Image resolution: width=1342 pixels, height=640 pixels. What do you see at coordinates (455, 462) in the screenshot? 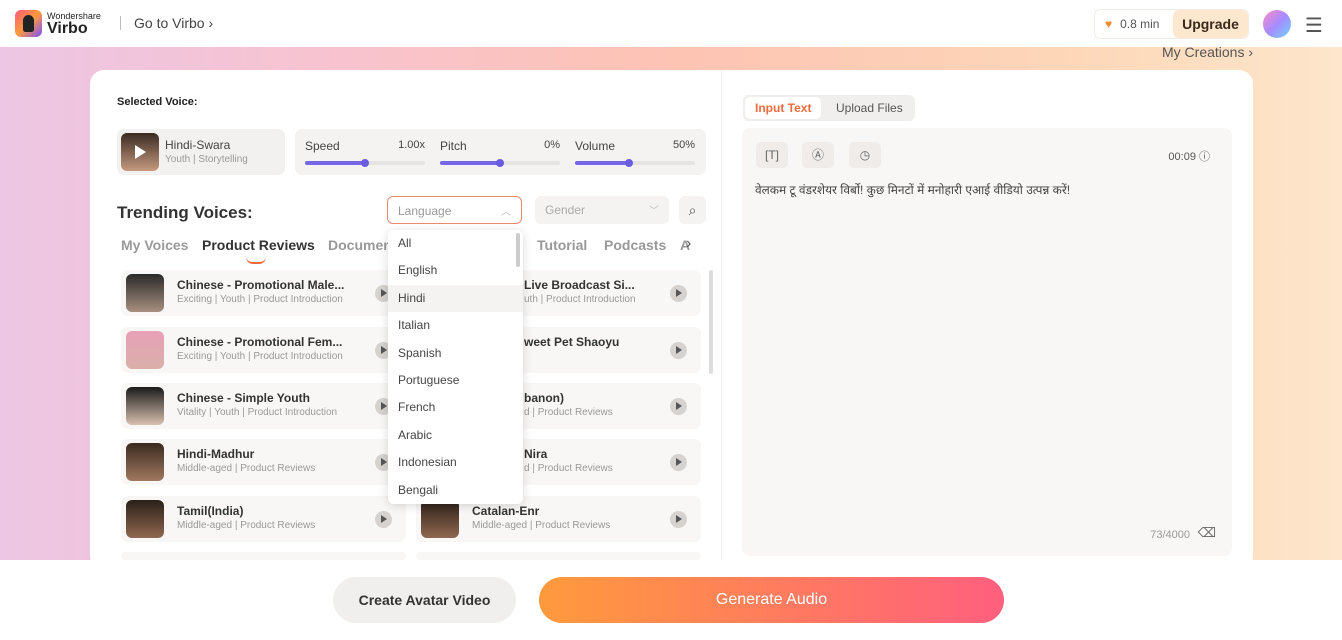
I see `language-option: Indonesian` at bounding box center [455, 462].